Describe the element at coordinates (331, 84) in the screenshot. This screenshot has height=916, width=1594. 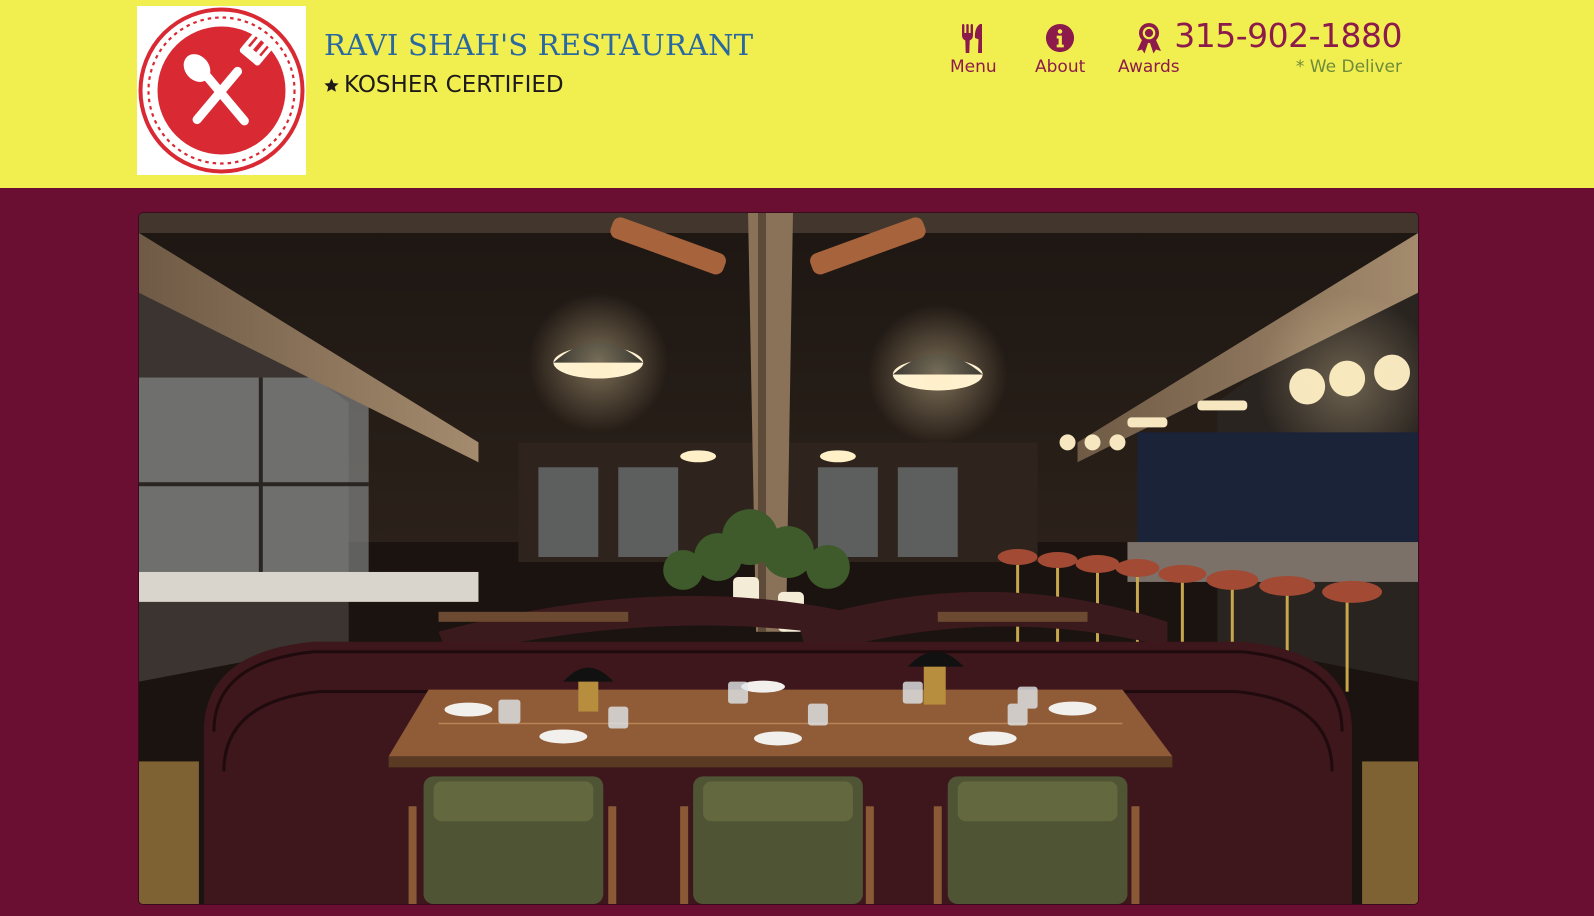
I see `star-icon` at that location.